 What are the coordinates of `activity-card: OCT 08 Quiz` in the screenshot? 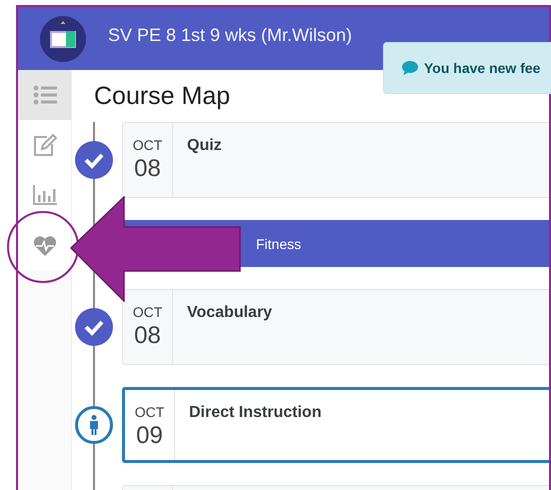 It's located at (335, 160).